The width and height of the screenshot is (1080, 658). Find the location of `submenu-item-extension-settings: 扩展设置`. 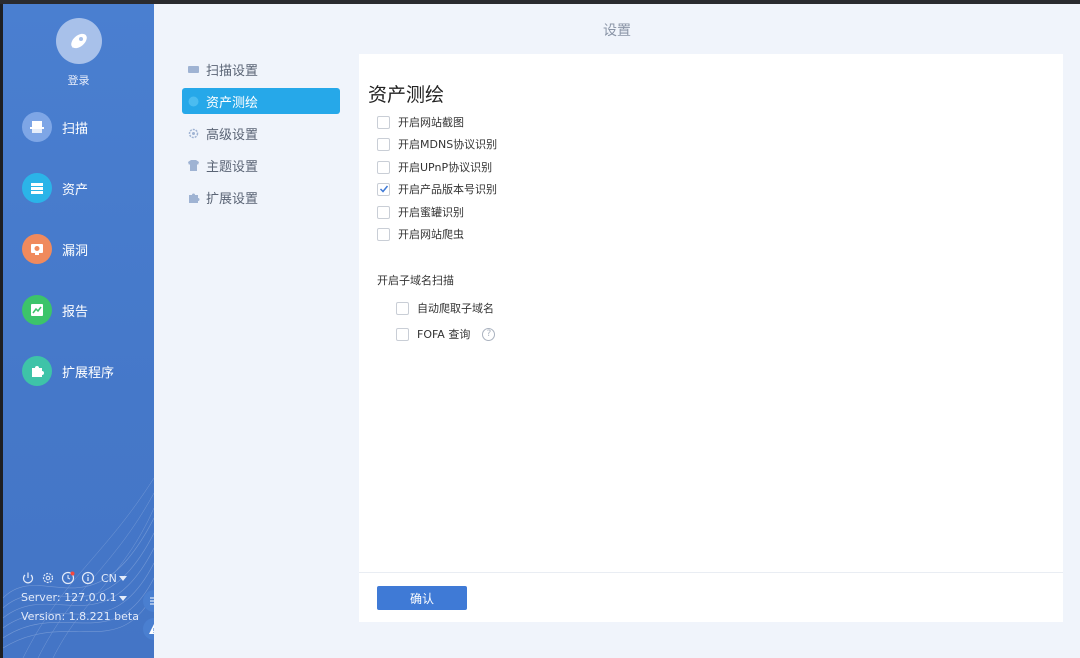

submenu-item-extension-settings: 扩展设置 is located at coordinates (261, 197).